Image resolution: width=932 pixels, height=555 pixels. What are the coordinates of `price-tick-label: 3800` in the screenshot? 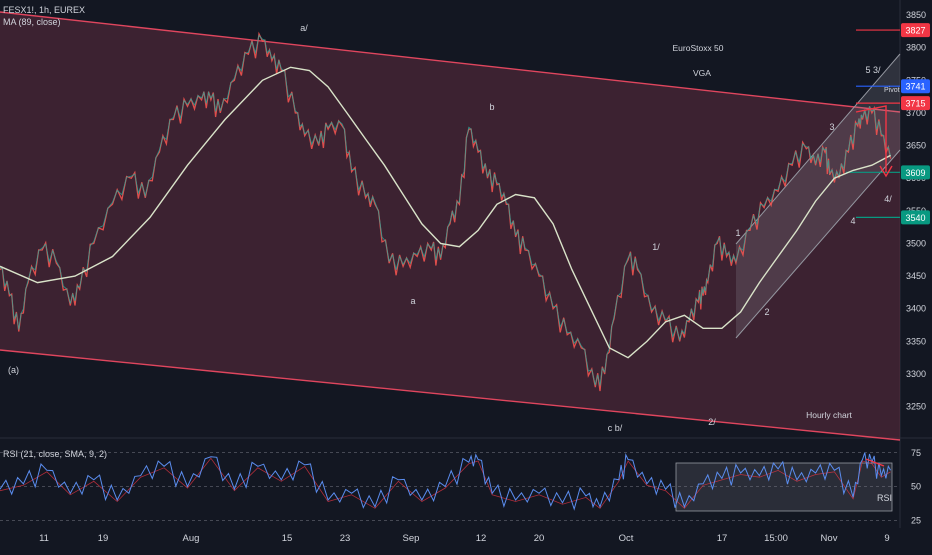 It's located at (916, 48).